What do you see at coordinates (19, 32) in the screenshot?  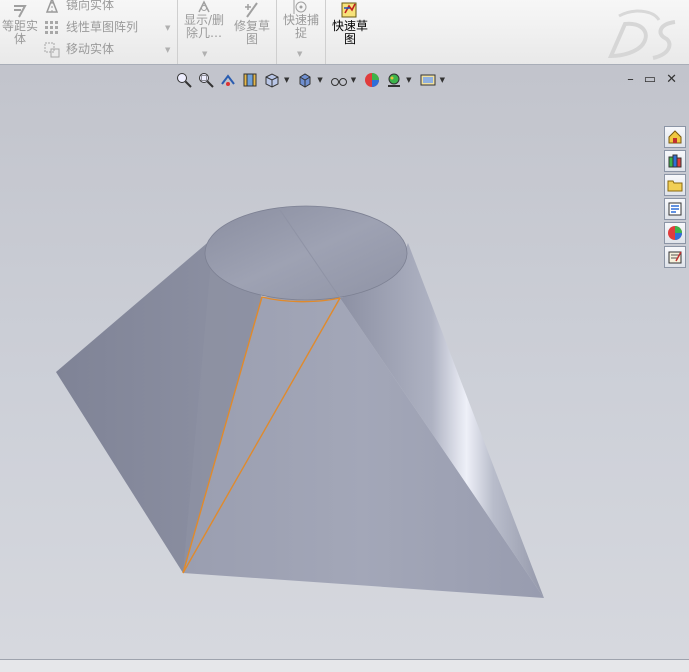 I see `offset-entities-label: 等距实 体` at bounding box center [19, 32].